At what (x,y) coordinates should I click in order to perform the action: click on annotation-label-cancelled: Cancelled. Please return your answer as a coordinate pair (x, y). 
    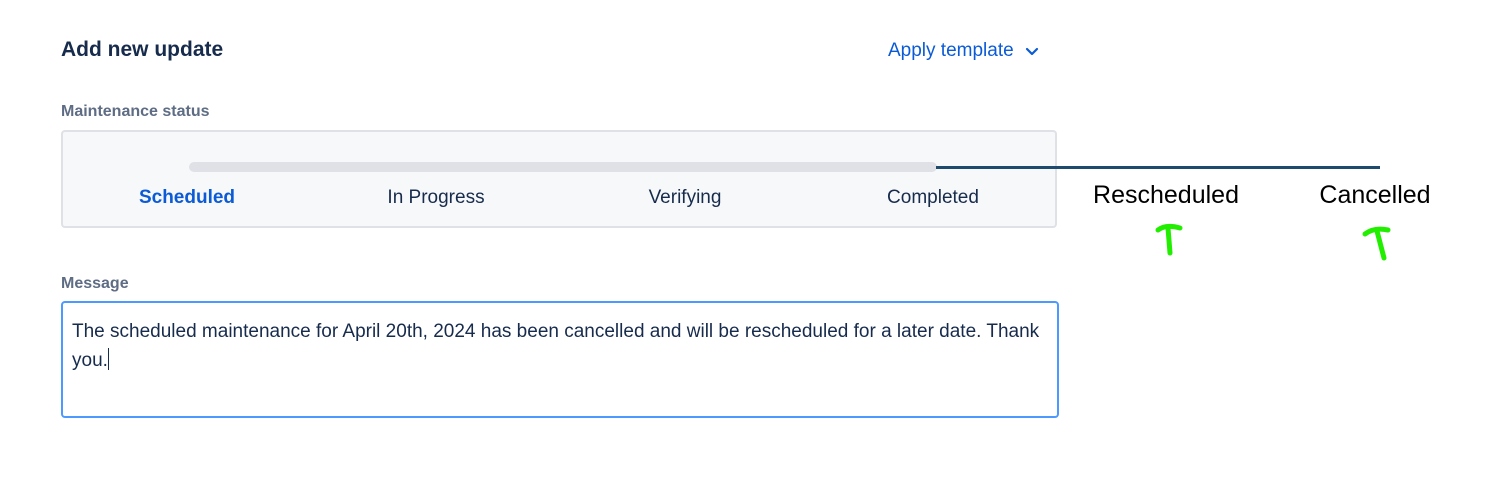
    Looking at the image, I should click on (1375, 195).